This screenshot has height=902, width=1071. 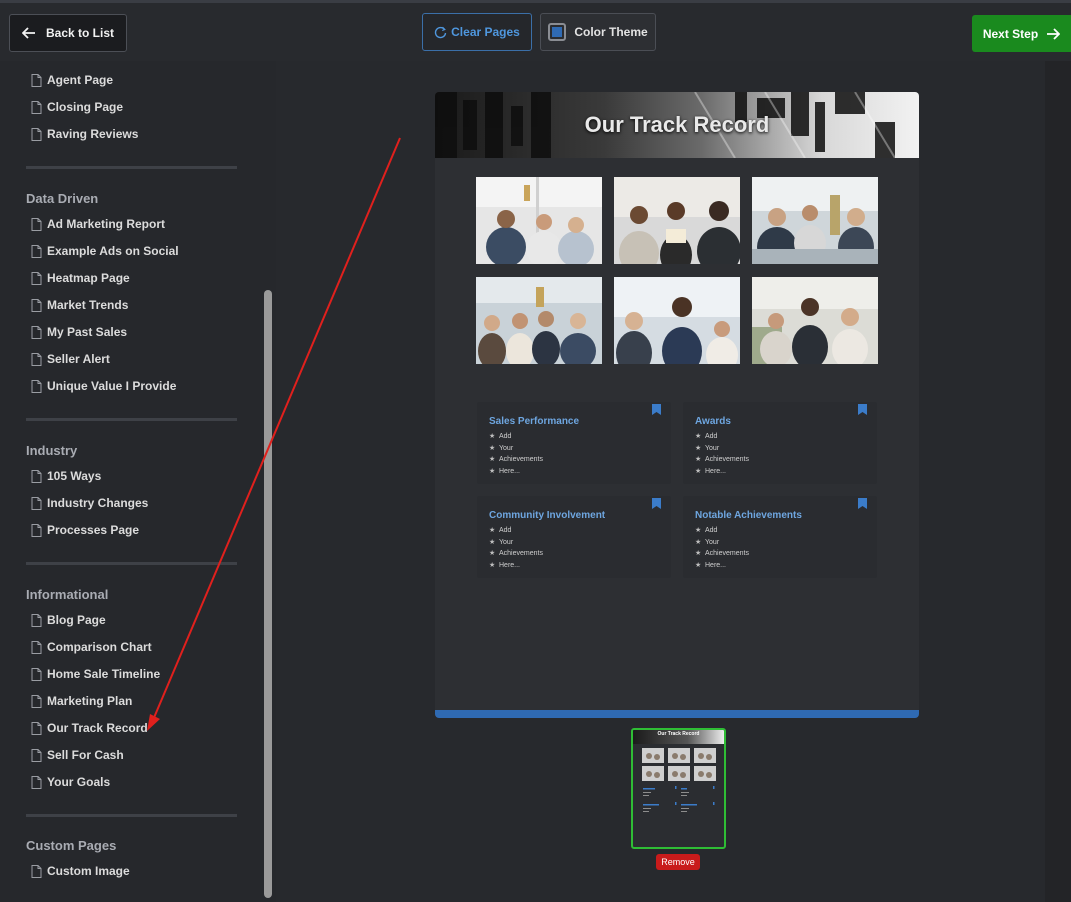 What do you see at coordinates (678, 734) in the screenshot?
I see `thumbnail-title: Our Track Record` at bounding box center [678, 734].